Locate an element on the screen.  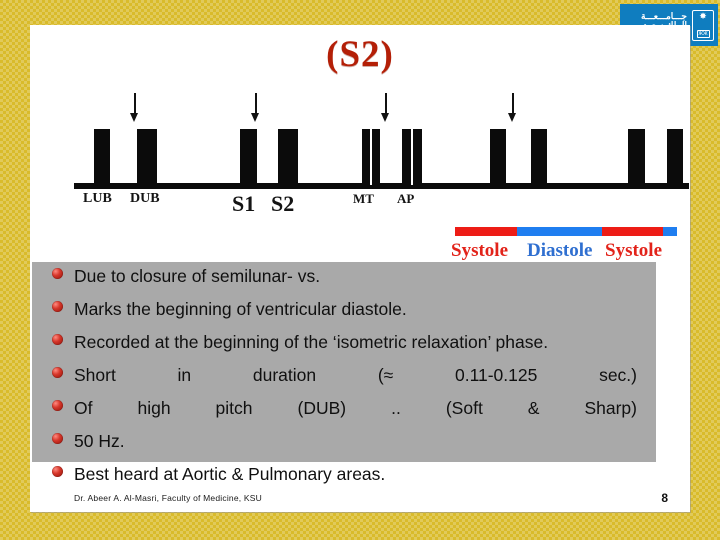
list-item: Of high pitch (DUB) .. (Soft & Sharp) is located at coordinates (372, 415).